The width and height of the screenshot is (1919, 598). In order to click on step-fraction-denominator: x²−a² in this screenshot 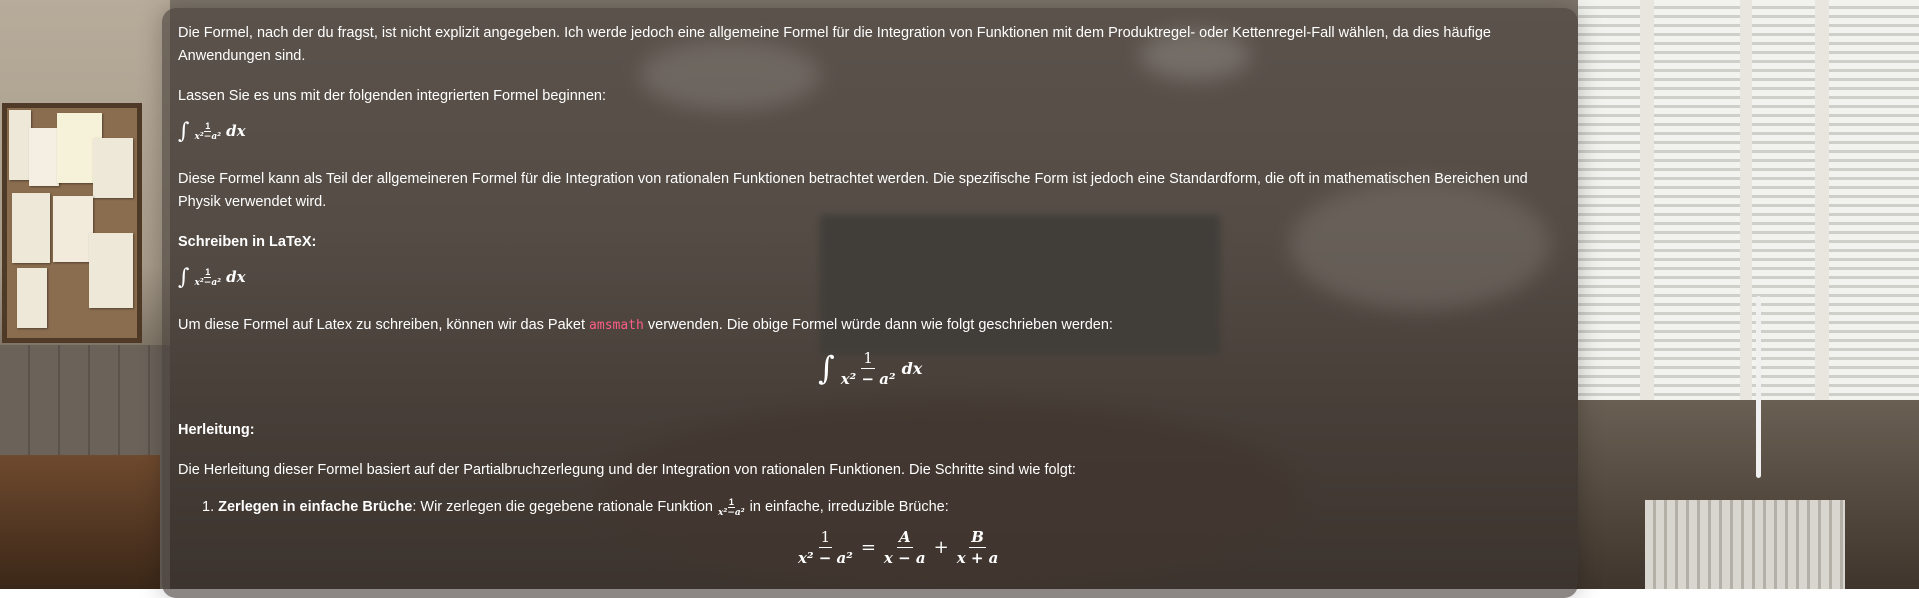, I will do `click(731, 512)`.